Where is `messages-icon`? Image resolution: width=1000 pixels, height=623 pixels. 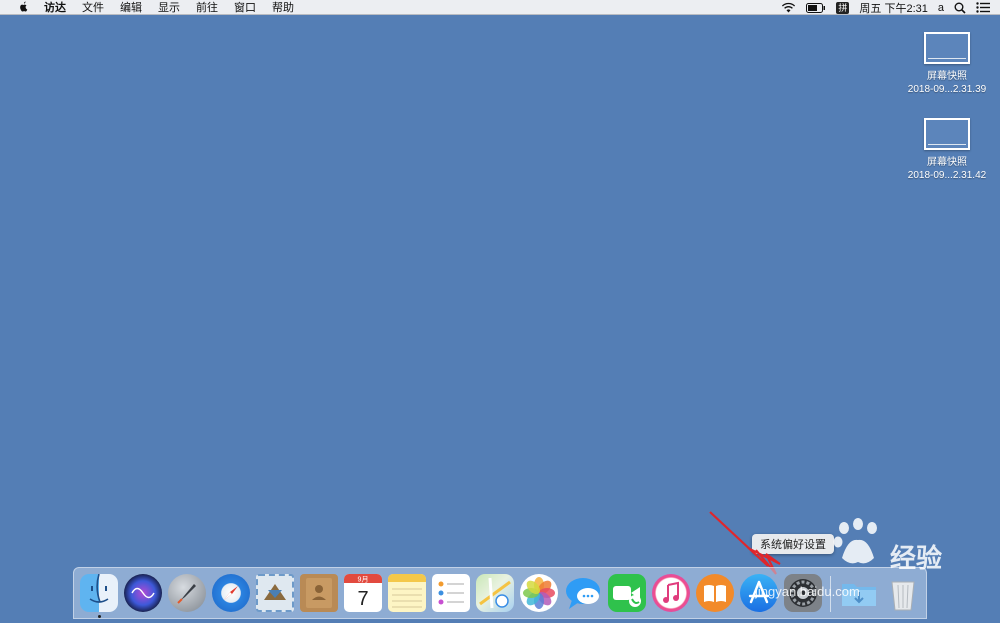 messages-icon is located at coordinates (583, 593).